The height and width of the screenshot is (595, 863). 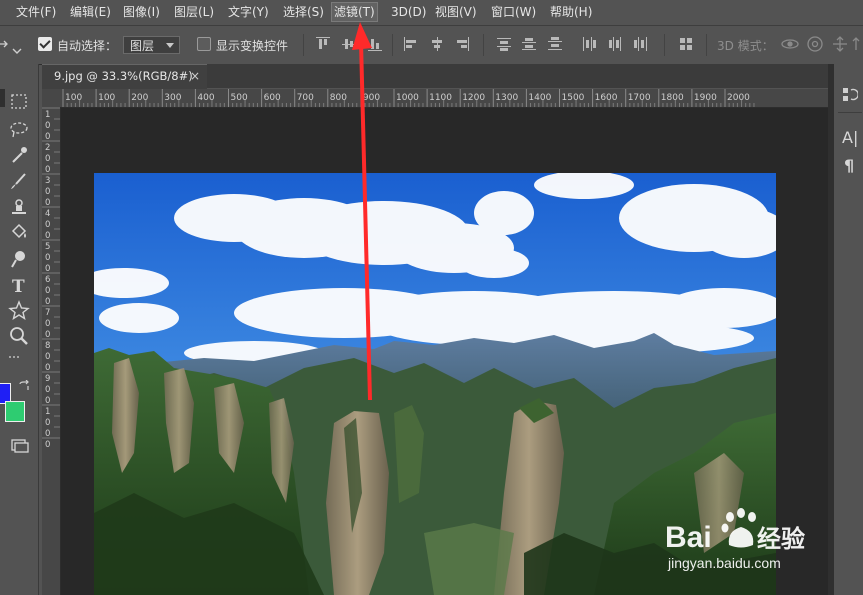 What do you see at coordinates (172, 98) in the screenshot?
I see `ruler-tick-label: 300` at bounding box center [172, 98].